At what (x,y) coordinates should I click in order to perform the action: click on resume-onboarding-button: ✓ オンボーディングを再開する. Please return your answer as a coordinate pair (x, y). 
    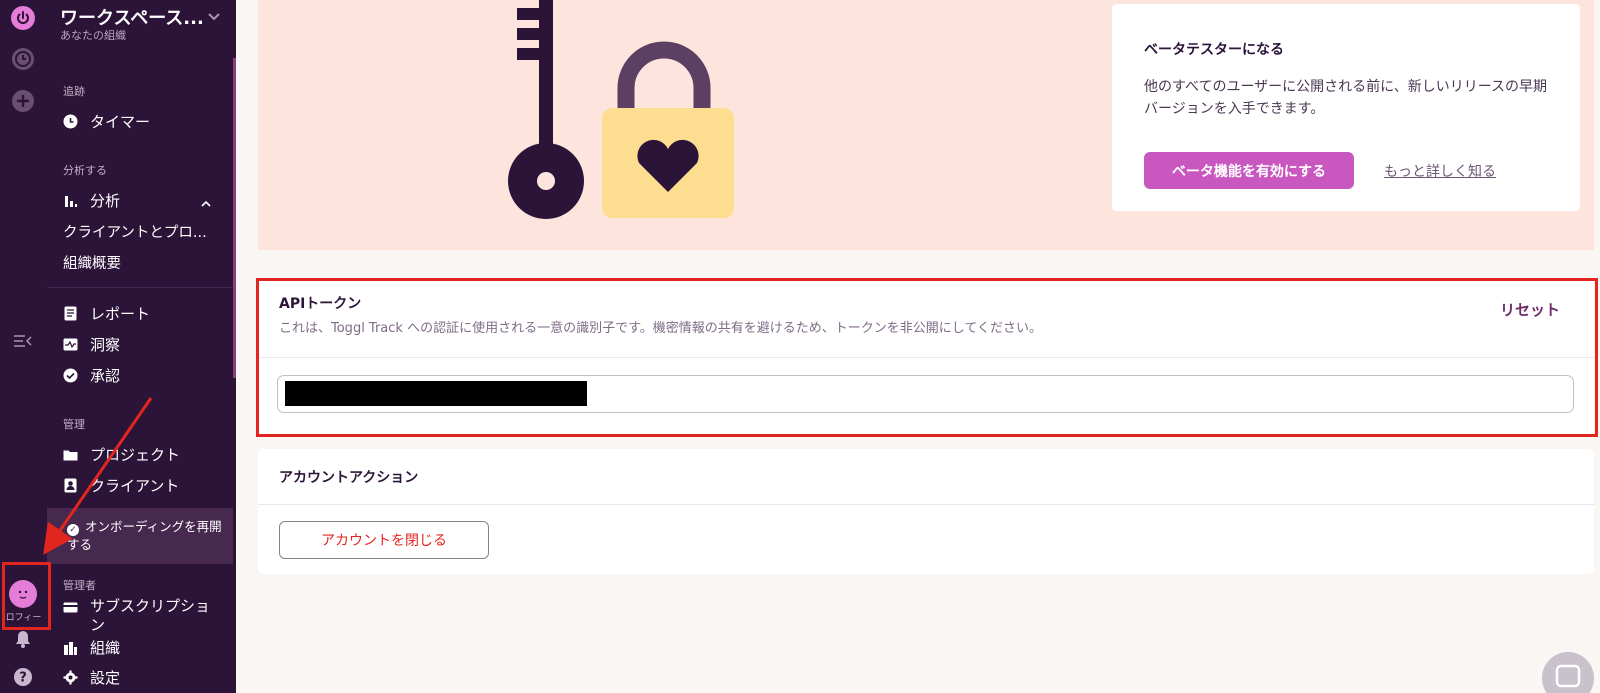
    Looking at the image, I should click on (140, 536).